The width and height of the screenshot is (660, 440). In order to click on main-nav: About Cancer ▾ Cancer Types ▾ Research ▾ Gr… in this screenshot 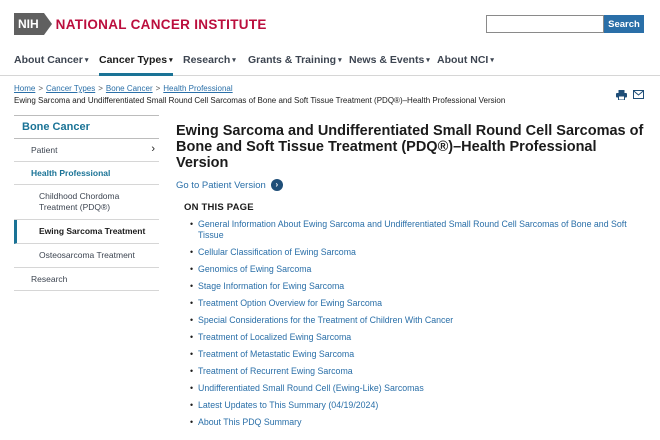, I will do `click(330, 61)`.